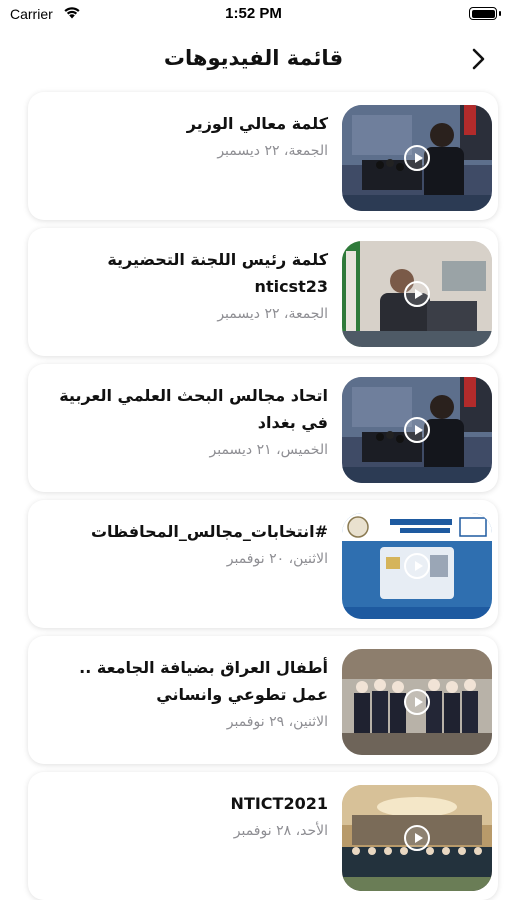 The height and width of the screenshot is (900, 507). Describe the element at coordinates (277, 722) in the screenshot. I see `video-date: الاثنين، ٢٩ نوفمبر` at that location.